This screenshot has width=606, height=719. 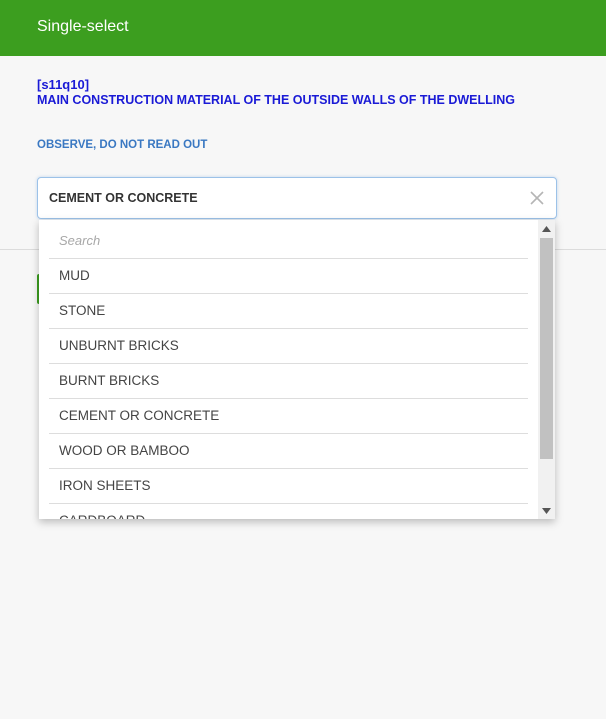 I want to click on close-icon, so click(x=537, y=198).